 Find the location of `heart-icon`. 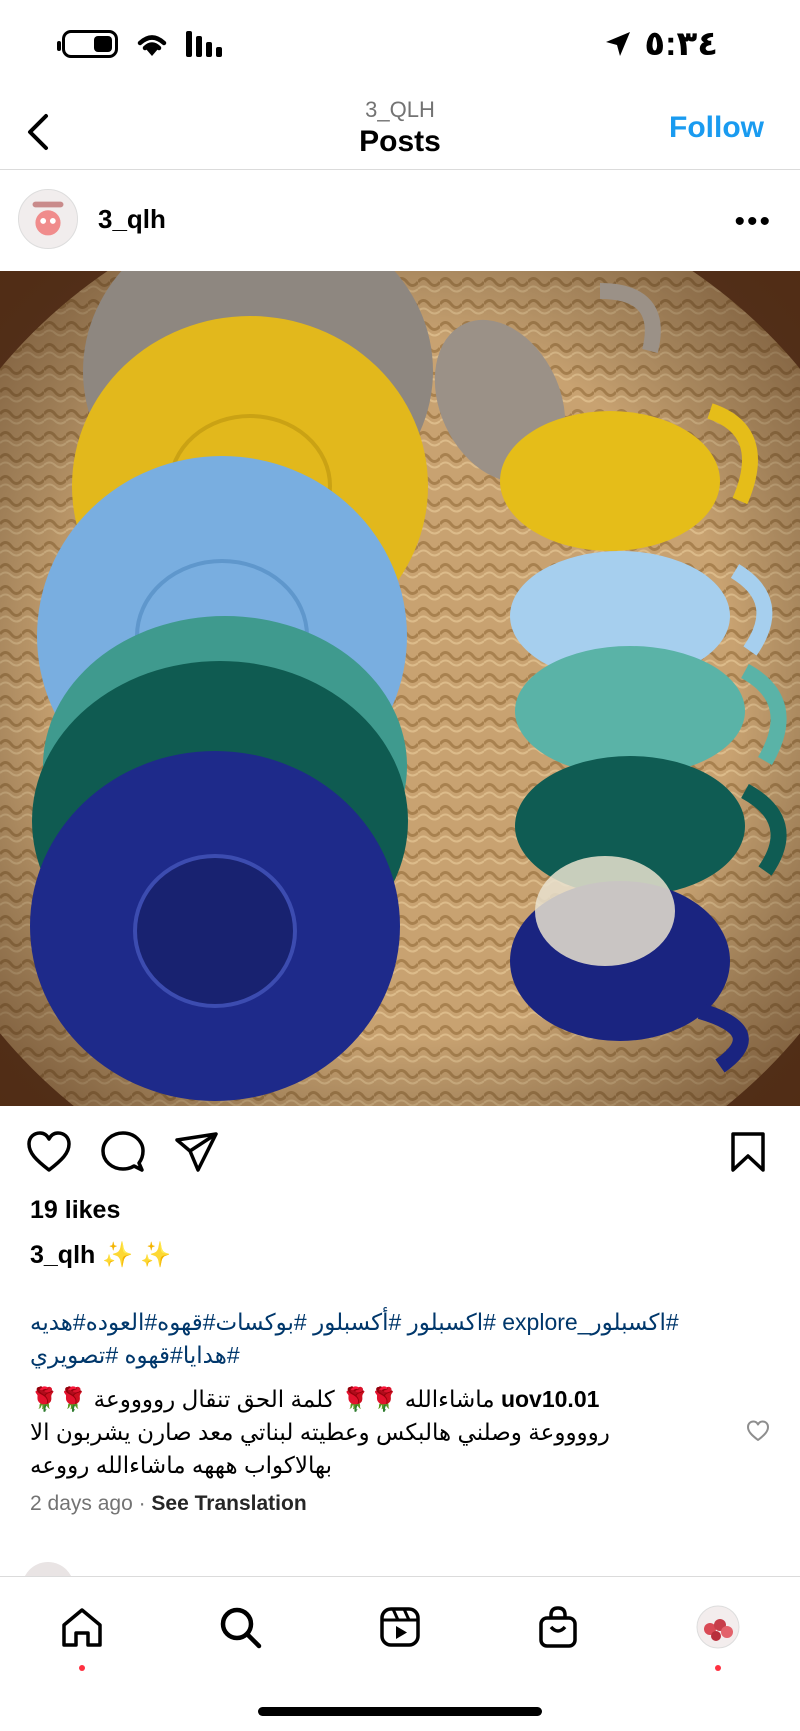

heart-icon is located at coordinates (49, 1151).